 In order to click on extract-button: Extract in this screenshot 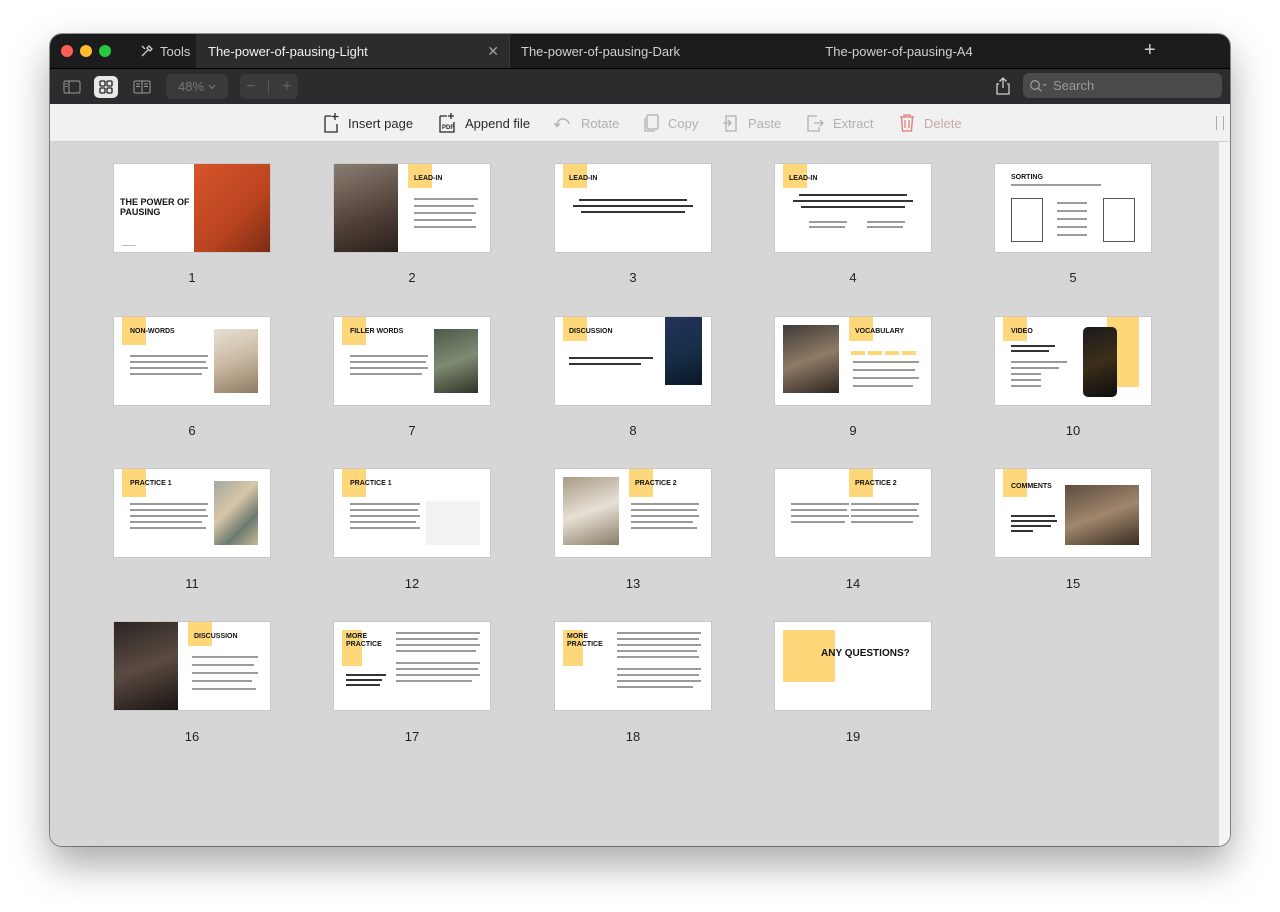, I will do `click(839, 123)`.